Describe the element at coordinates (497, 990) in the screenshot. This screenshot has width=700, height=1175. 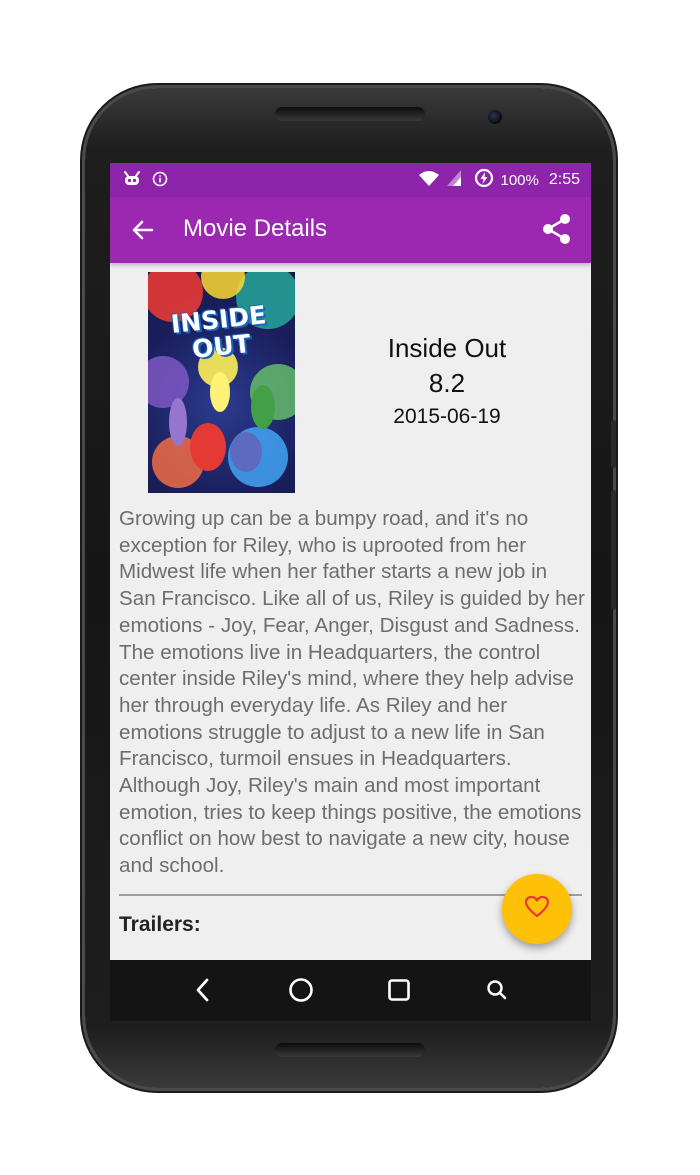
I see `search-icon` at that location.